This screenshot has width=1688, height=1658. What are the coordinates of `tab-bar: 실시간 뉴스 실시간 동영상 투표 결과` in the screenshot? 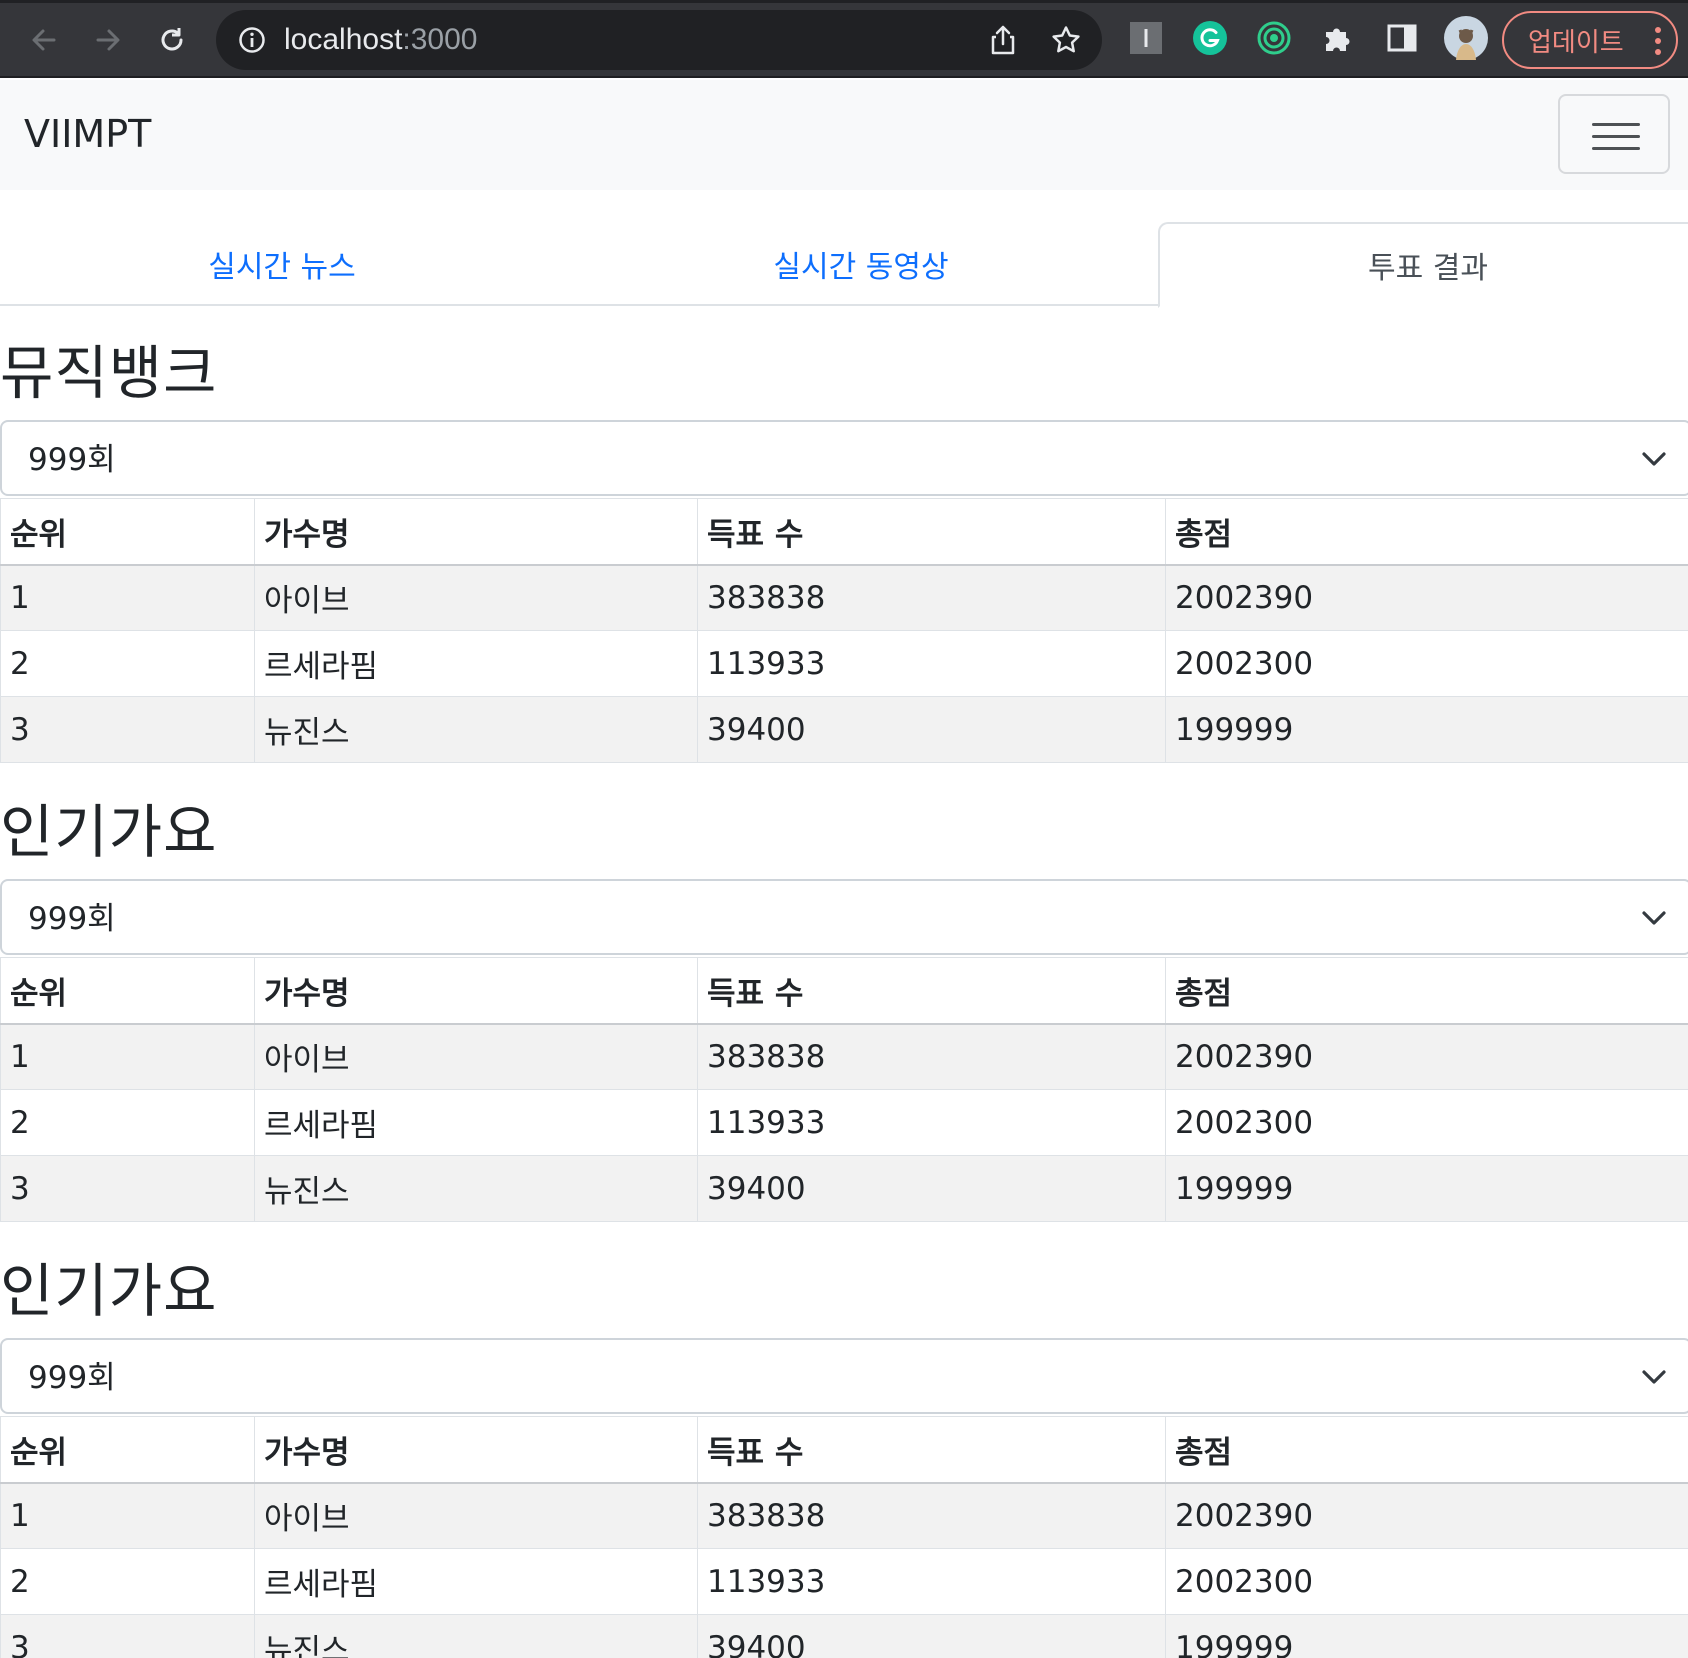 It's located at (844, 265).